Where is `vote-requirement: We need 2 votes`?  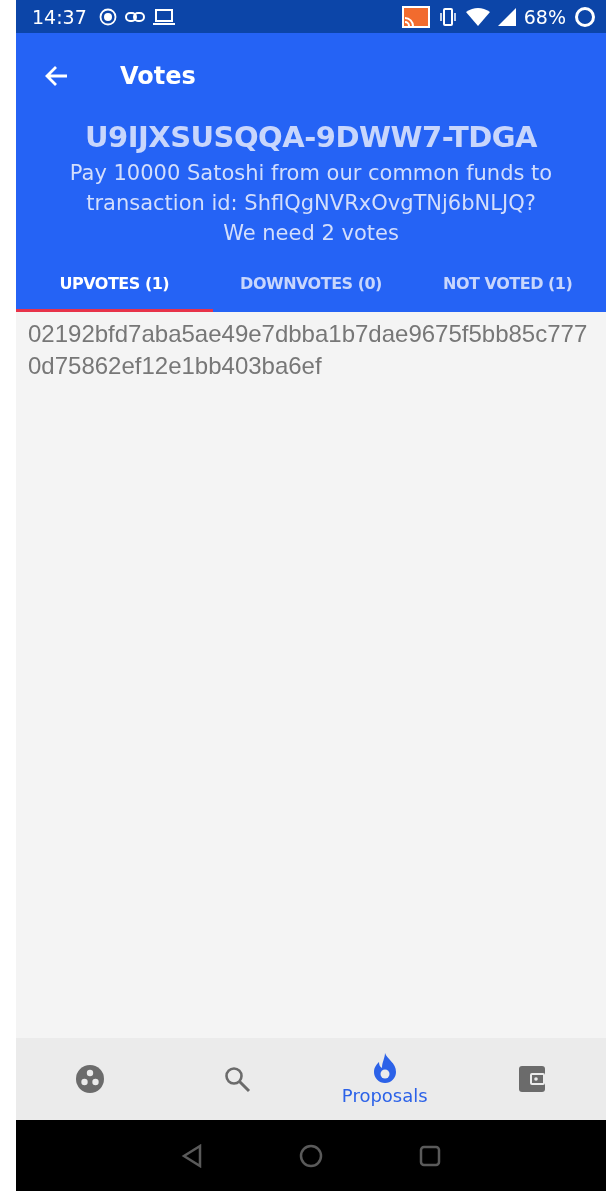 vote-requirement: We need 2 votes is located at coordinates (311, 233).